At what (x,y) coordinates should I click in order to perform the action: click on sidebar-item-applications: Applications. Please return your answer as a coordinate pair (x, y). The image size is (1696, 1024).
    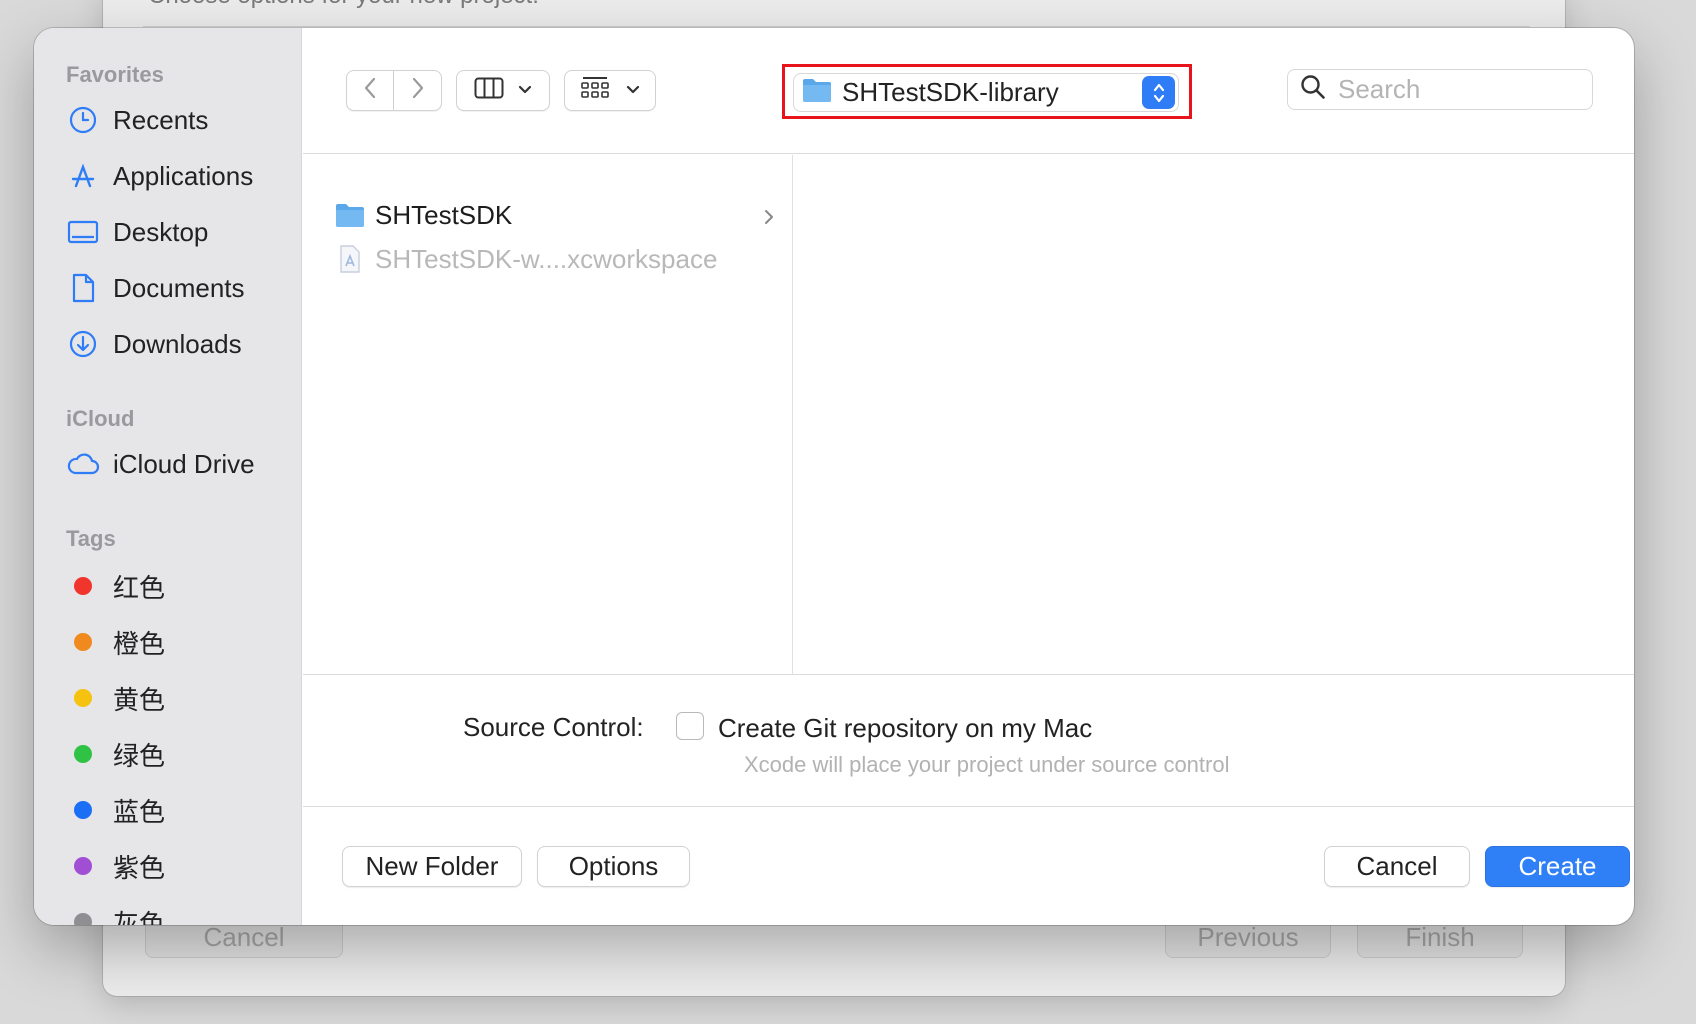
    Looking at the image, I should click on (181, 176).